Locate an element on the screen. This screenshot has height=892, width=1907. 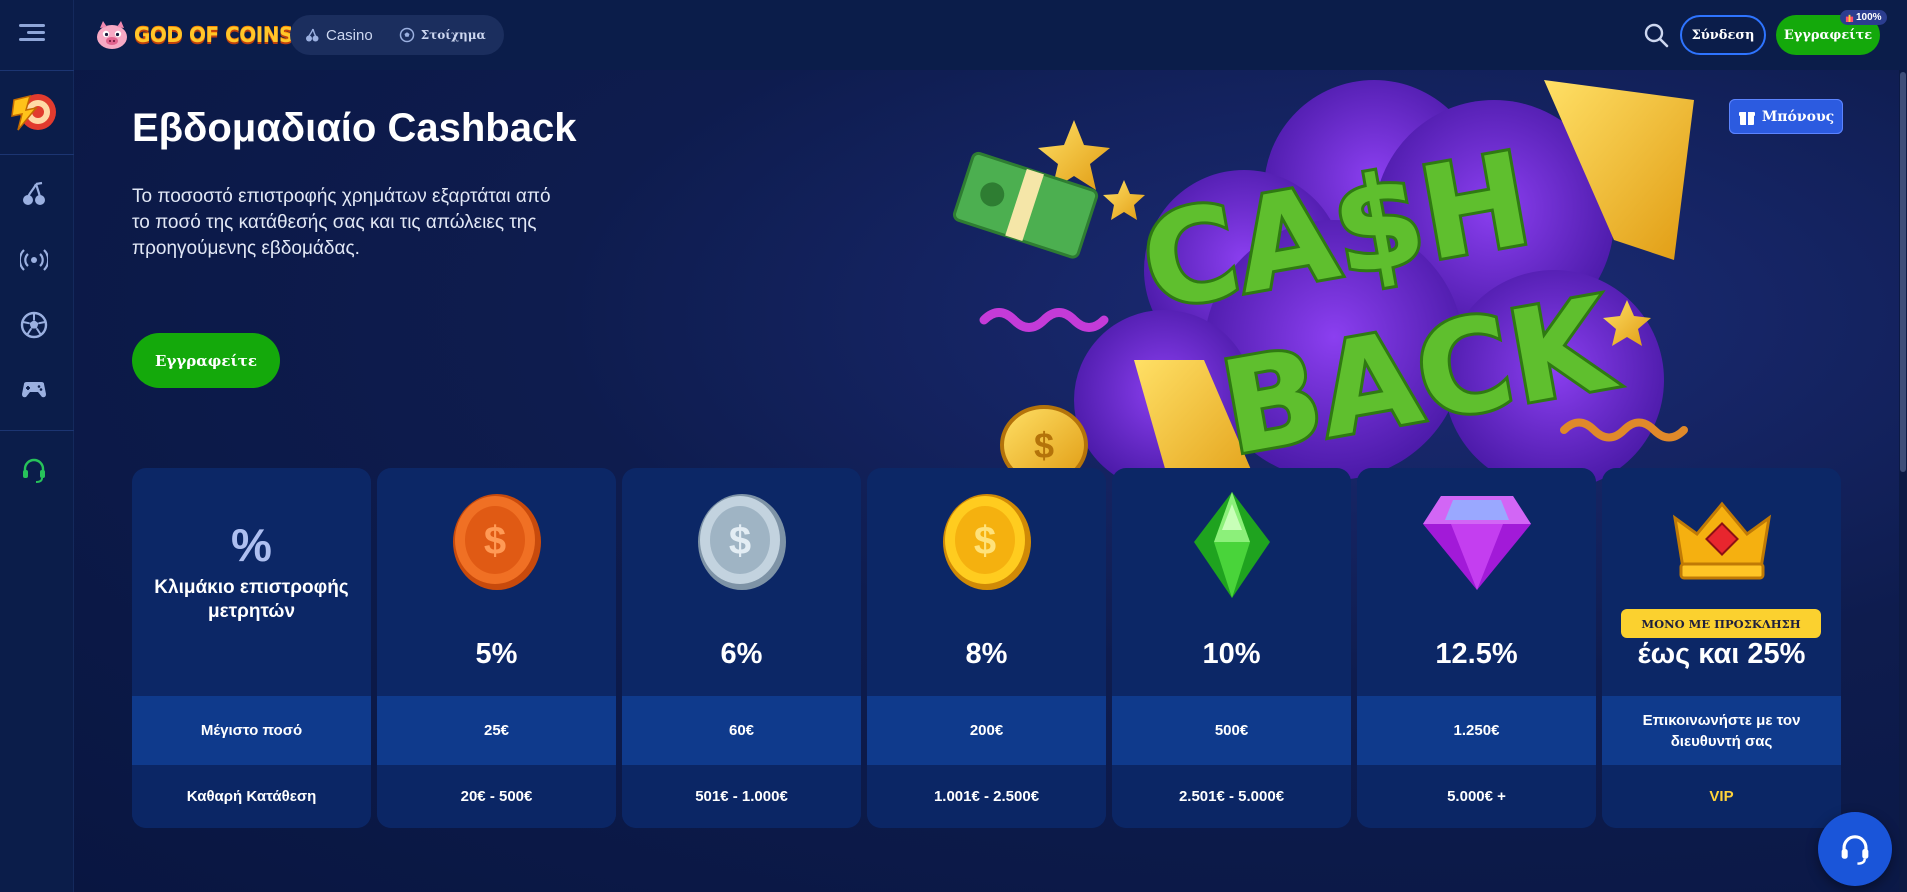
nav-pill: Casino Στοίχημα is located at coordinates (397, 35).